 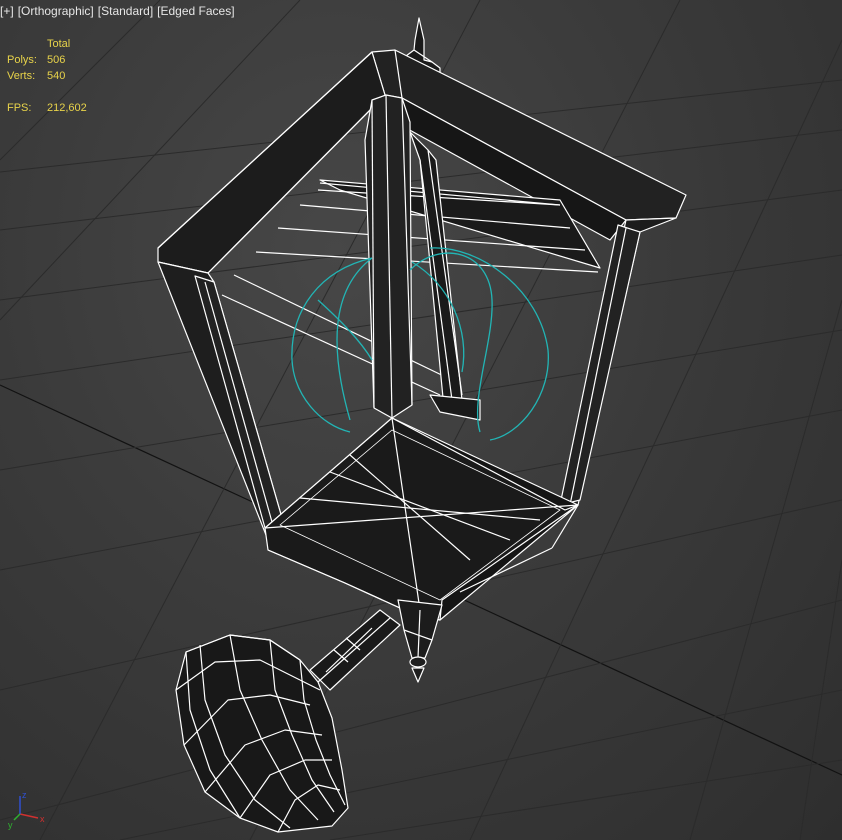 What do you see at coordinates (26, 810) in the screenshot?
I see `axis-tripod-icon: x z y` at bounding box center [26, 810].